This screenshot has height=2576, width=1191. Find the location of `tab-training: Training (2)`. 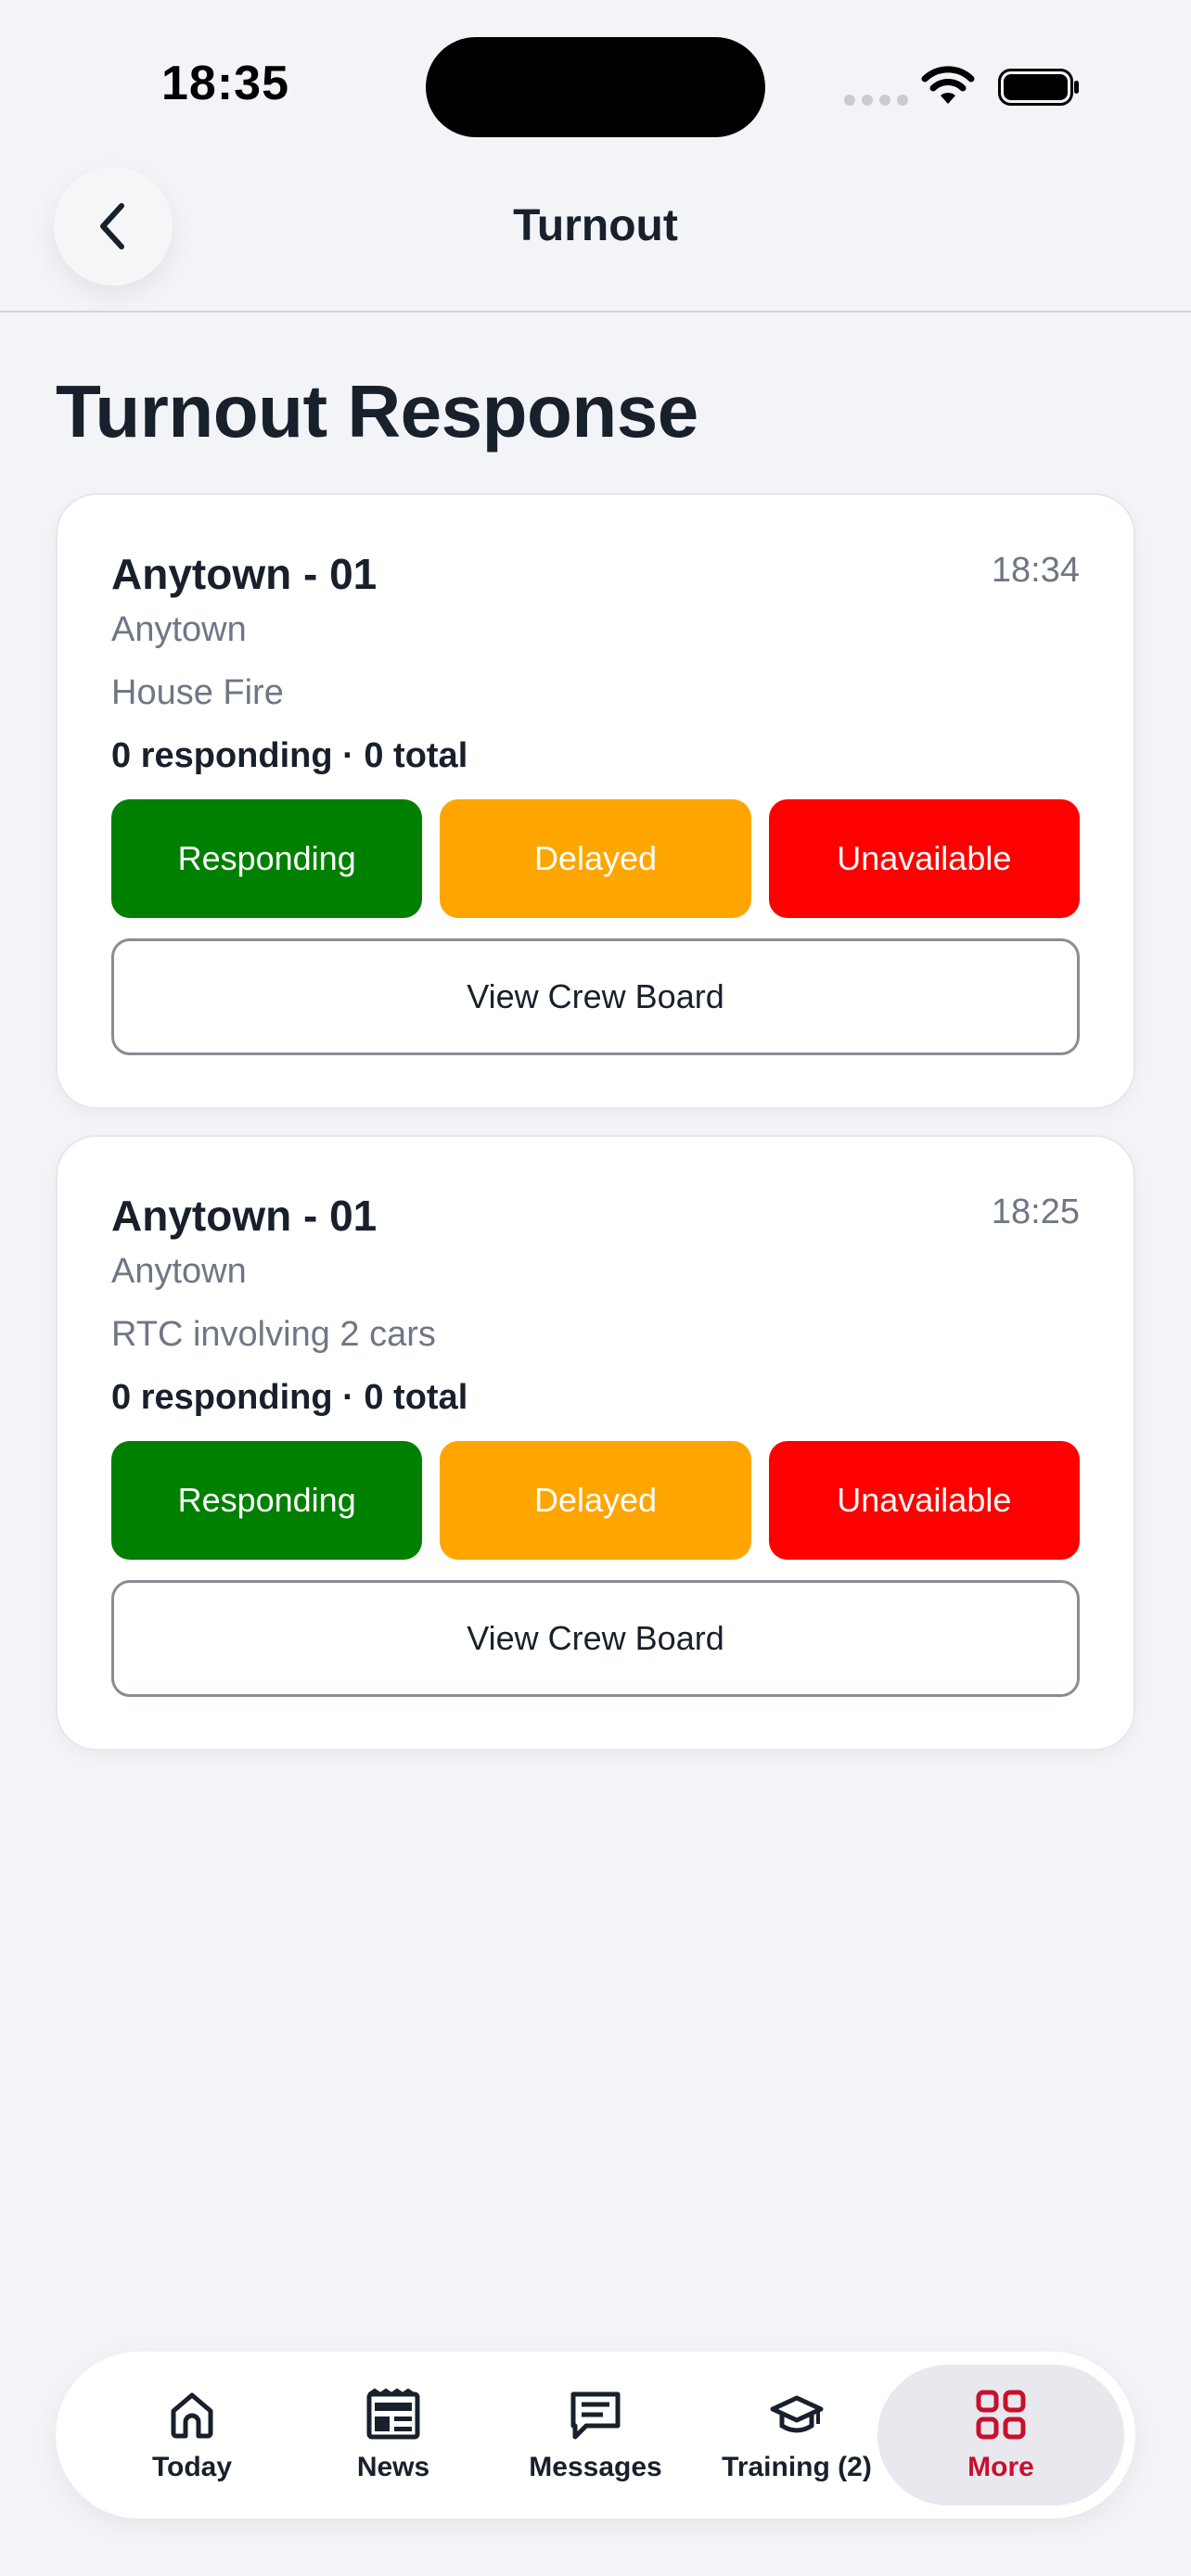

tab-training: Training (2) is located at coordinates (797, 2435).